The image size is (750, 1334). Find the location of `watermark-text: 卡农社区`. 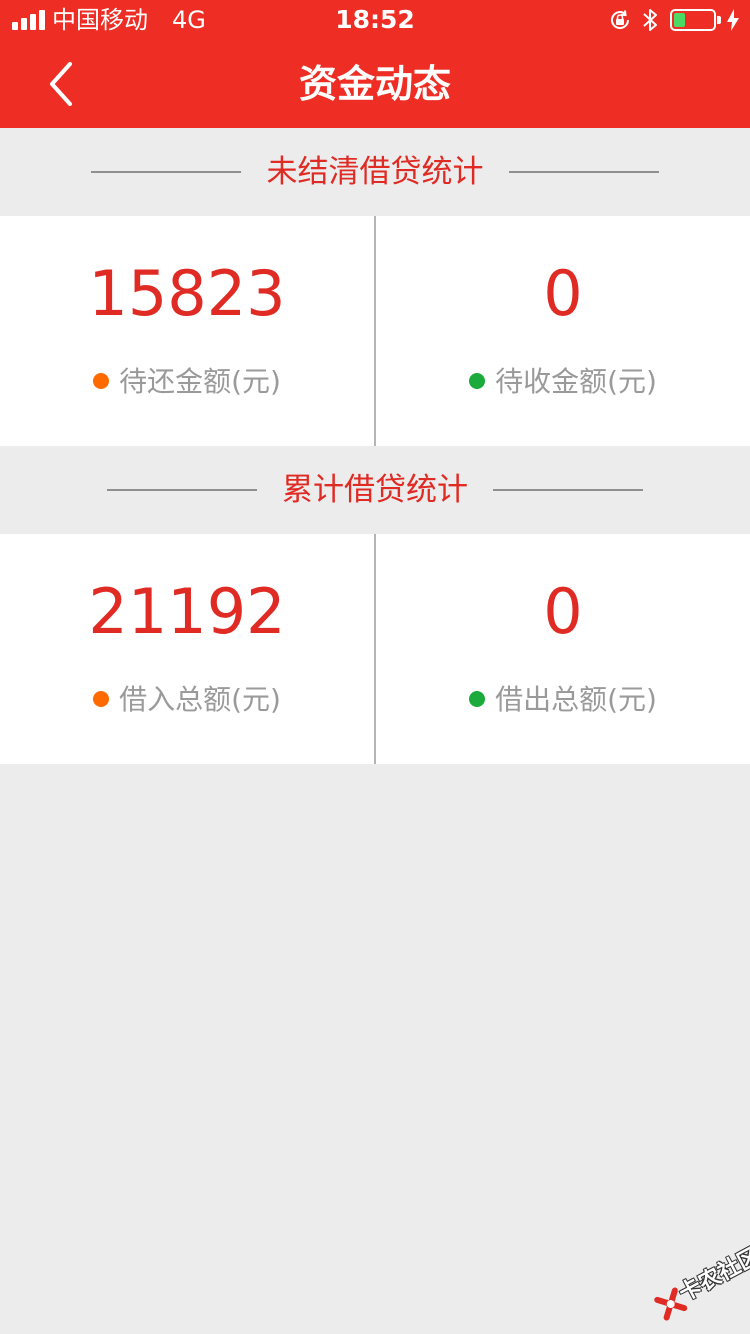

watermark-text: 卡农社区 is located at coordinates (712, 1275).